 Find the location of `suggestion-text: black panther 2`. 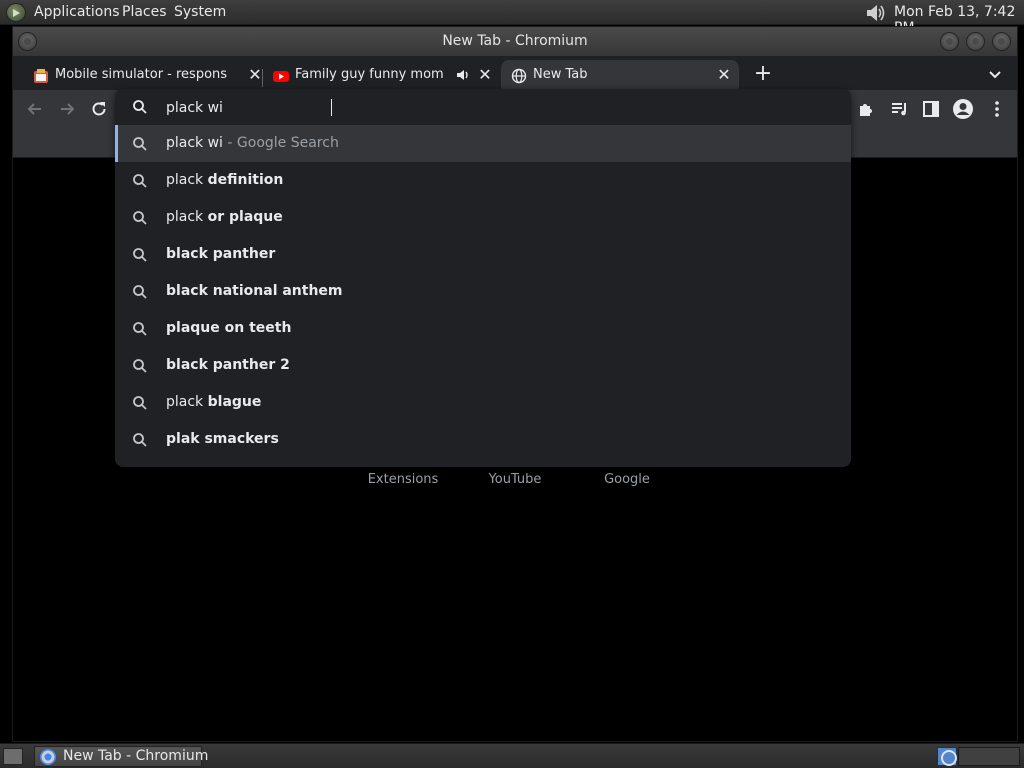

suggestion-text: black panther 2 is located at coordinates (228, 365).